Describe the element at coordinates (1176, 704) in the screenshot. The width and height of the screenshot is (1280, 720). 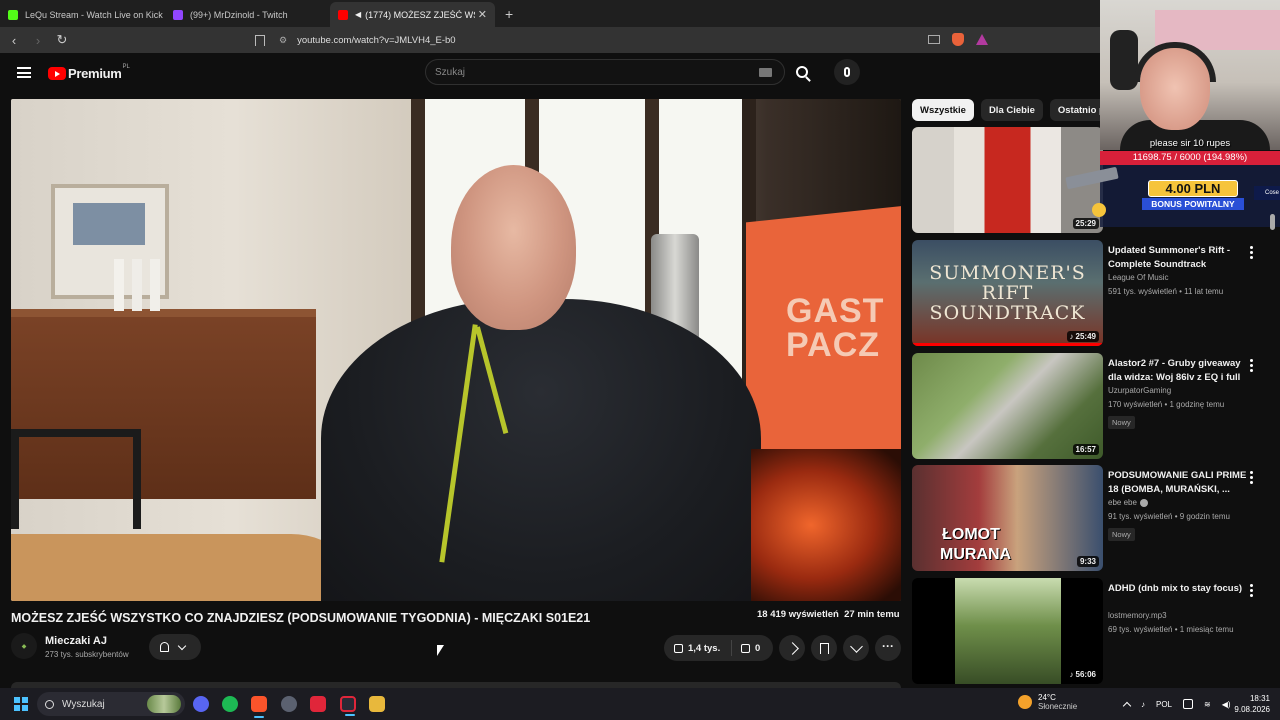
I see `system-tray: ♪ POL ≋ ◀)` at that location.